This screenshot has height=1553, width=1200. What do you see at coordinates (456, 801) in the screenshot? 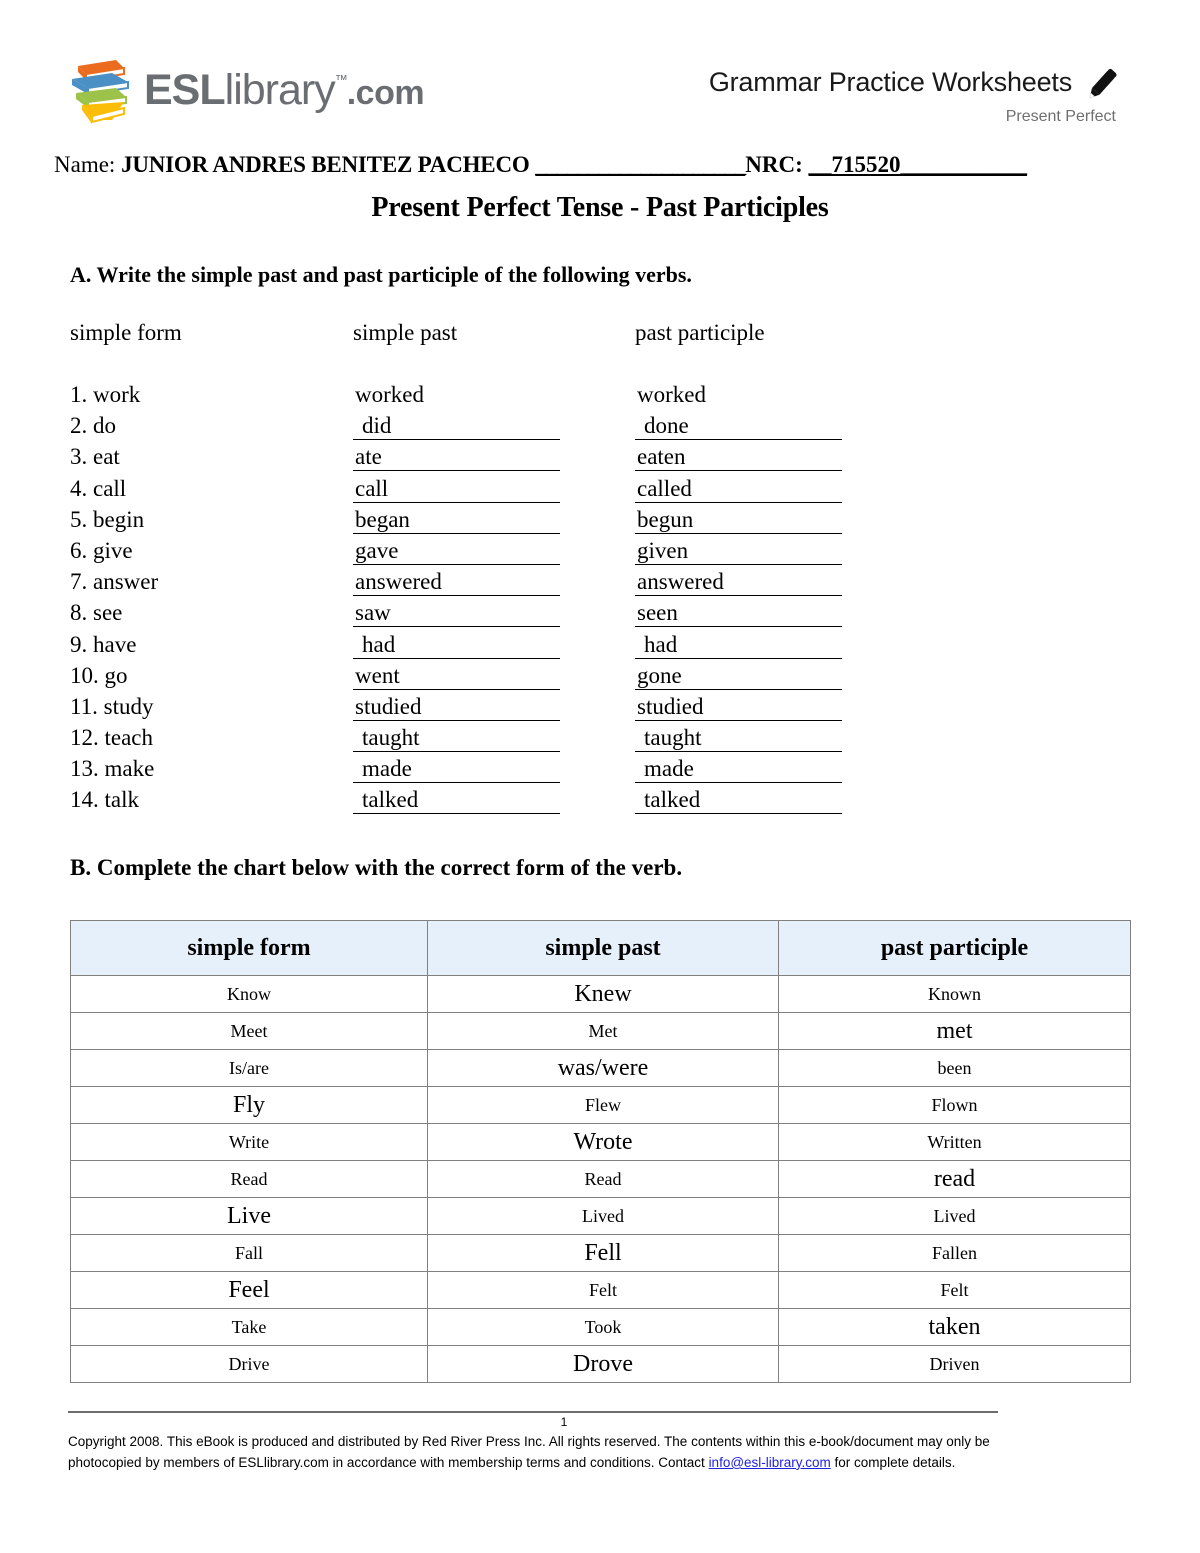
I see `verb-simple-past-answer: talked` at bounding box center [456, 801].